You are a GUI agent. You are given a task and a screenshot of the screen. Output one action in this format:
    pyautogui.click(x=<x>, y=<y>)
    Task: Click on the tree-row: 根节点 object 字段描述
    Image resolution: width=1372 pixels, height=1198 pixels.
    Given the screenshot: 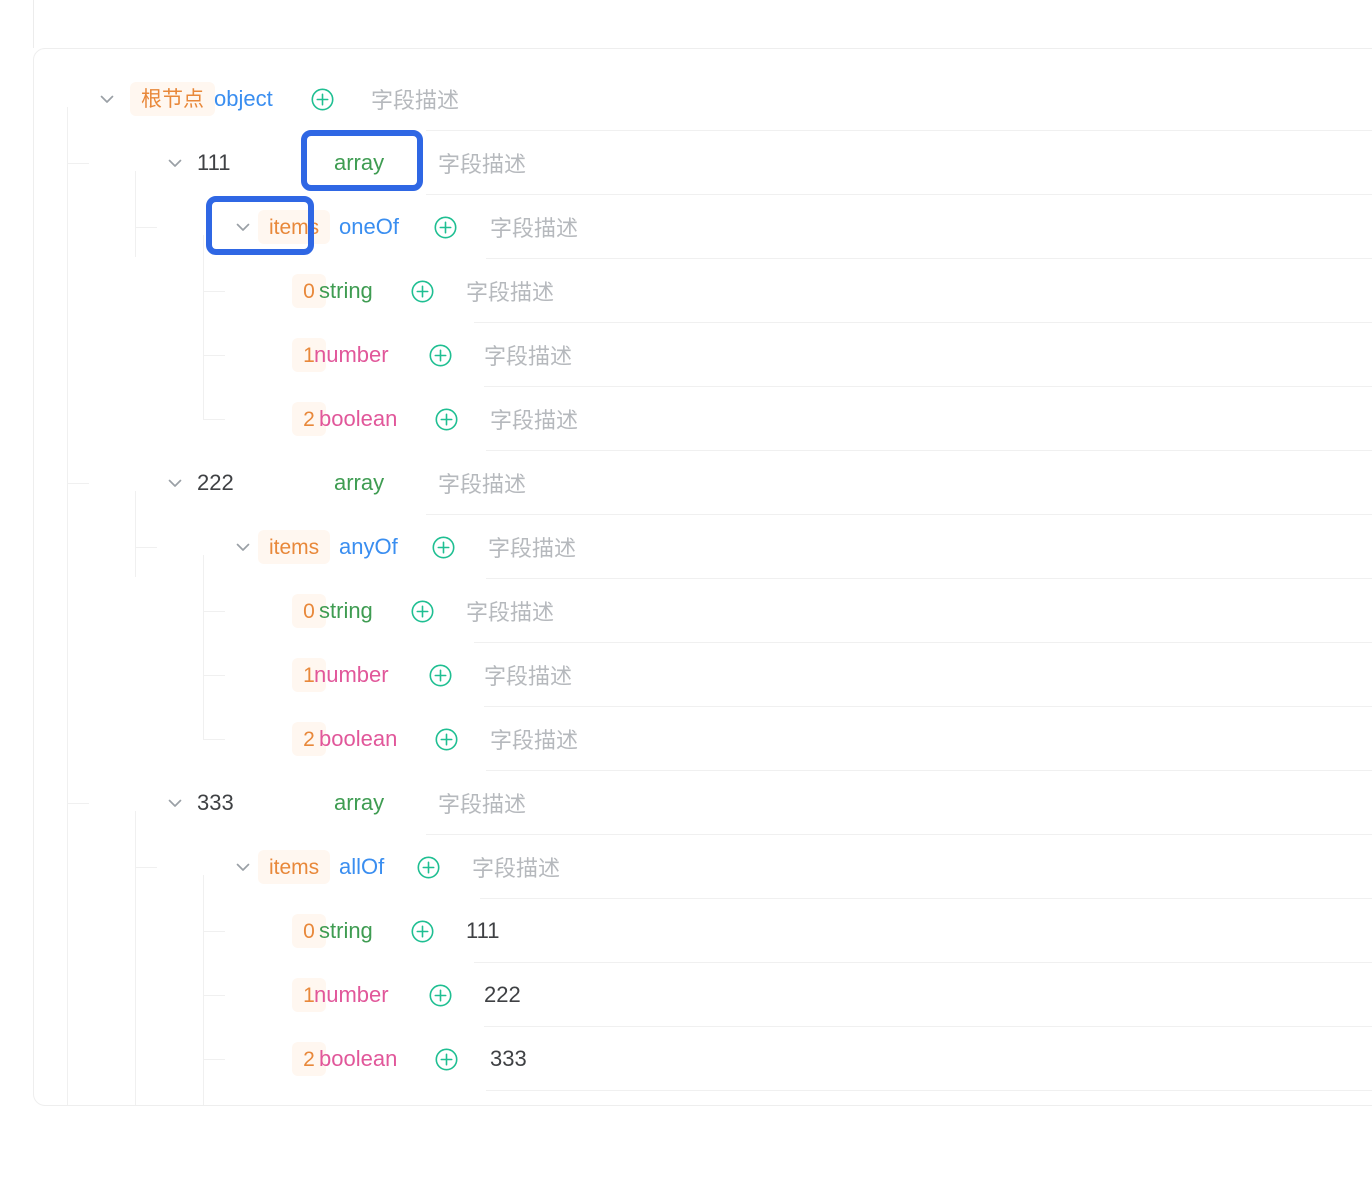 What is the action you would take?
    pyautogui.click(x=703, y=99)
    